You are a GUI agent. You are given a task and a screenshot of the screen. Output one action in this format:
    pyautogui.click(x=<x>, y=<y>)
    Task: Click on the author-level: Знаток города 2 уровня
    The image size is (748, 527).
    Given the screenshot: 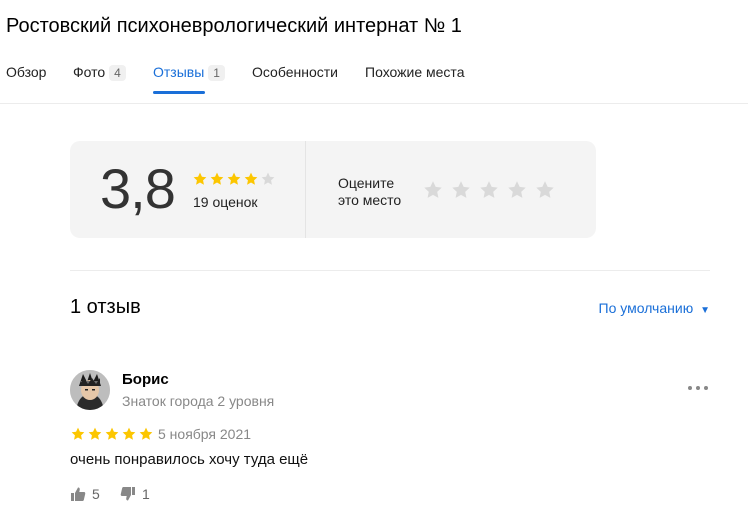 What is the action you would take?
    pyautogui.click(x=198, y=401)
    